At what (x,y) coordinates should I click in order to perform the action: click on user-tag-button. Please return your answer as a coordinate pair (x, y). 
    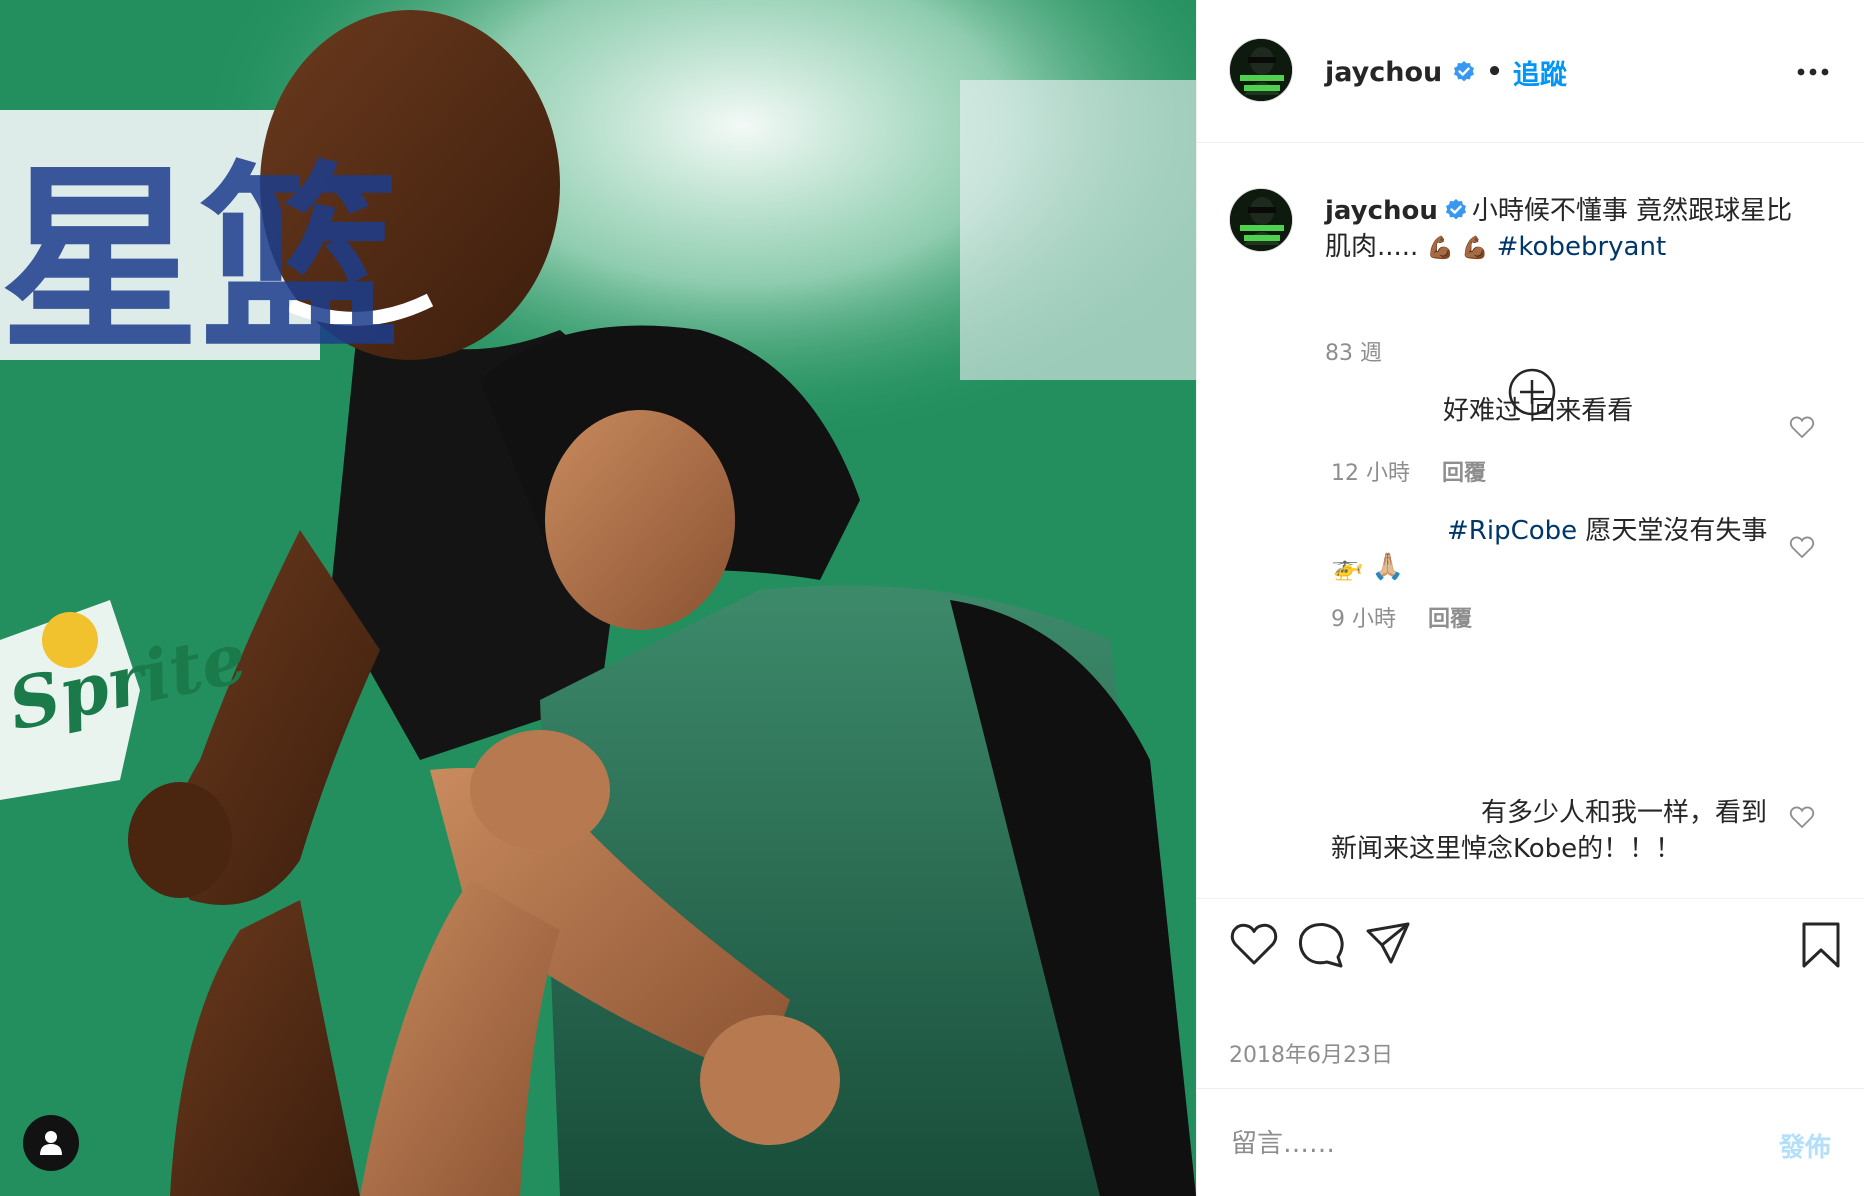
    Looking at the image, I should click on (51, 1143).